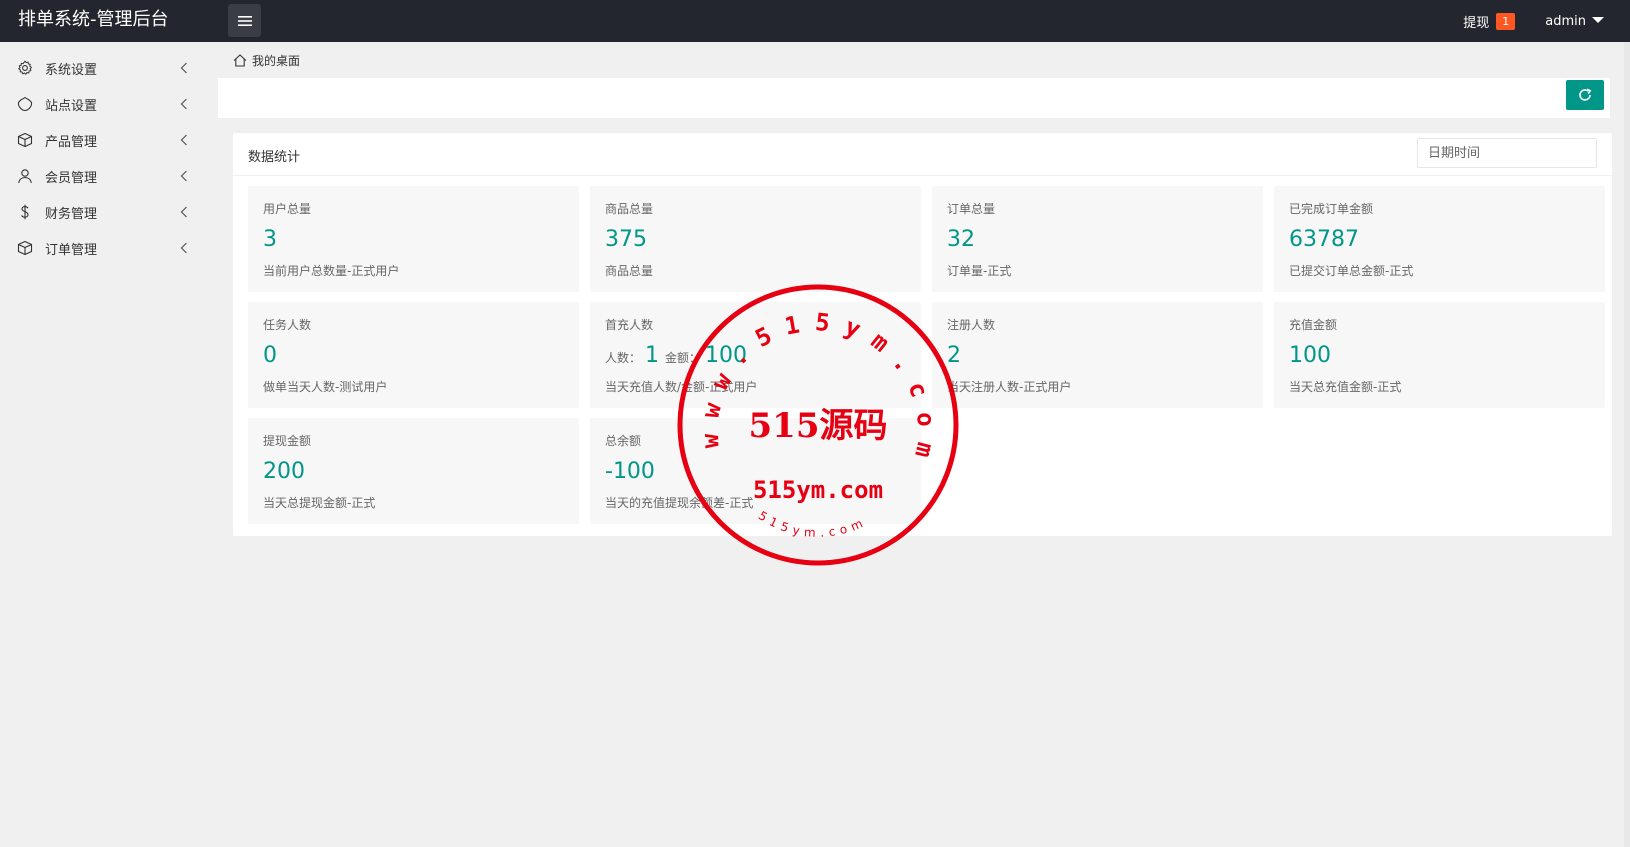  I want to click on stat-value: 3, so click(270, 239).